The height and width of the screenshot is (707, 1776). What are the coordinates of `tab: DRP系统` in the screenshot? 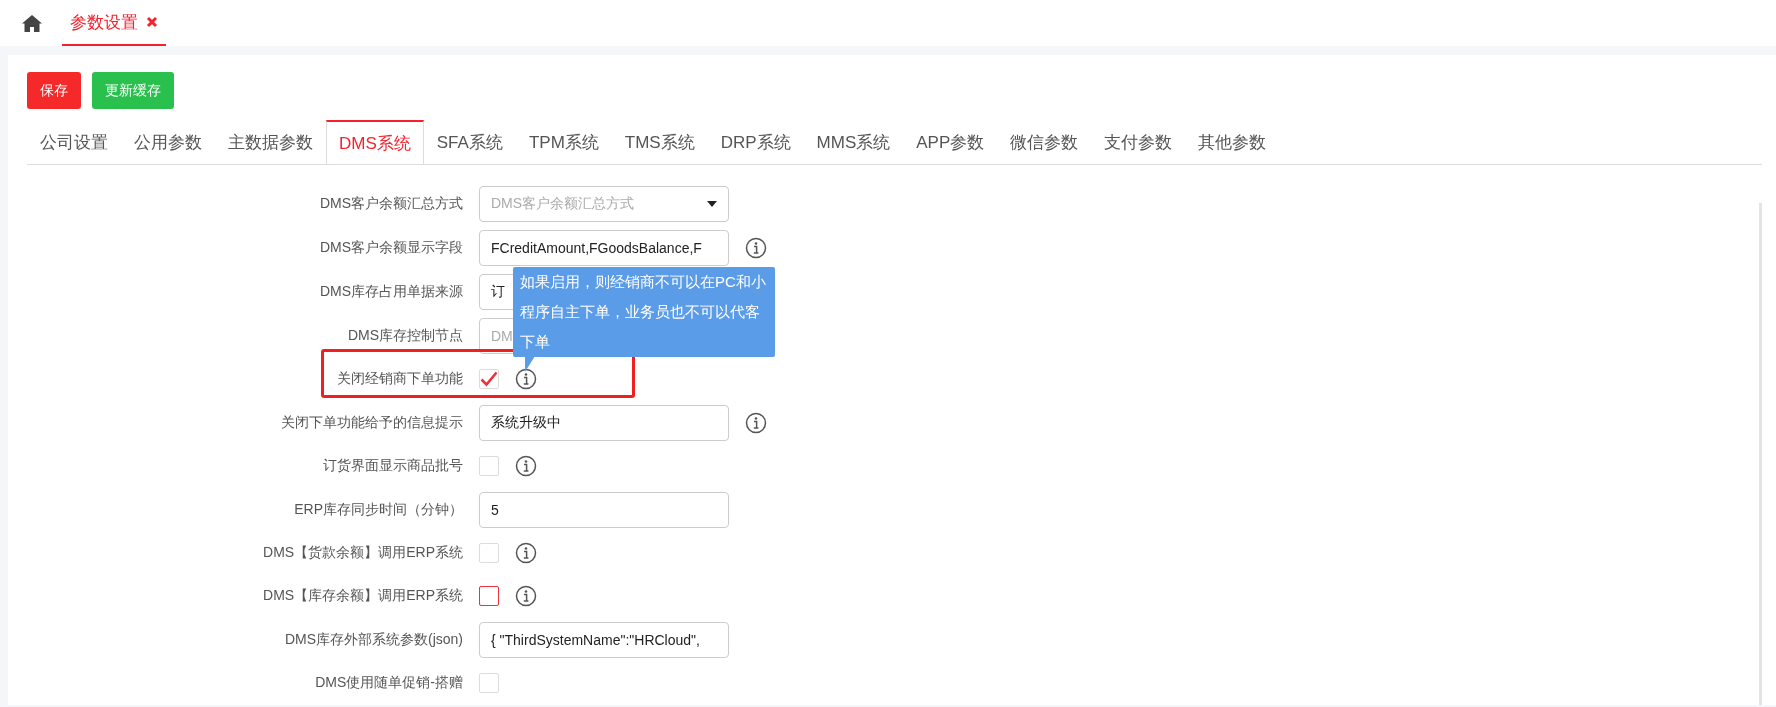 It's located at (755, 142).